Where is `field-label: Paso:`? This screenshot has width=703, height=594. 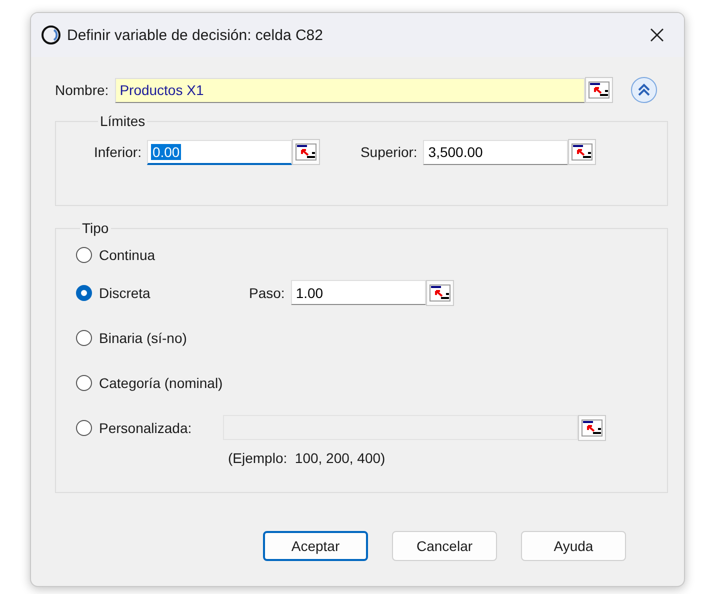 field-label: Paso: is located at coordinates (267, 292).